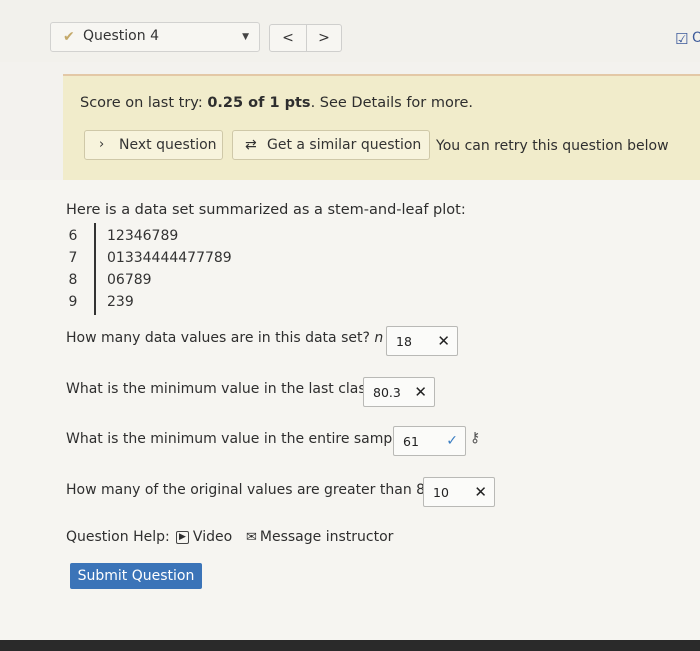 This screenshot has height=651, width=700. What do you see at coordinates (552, 146) in the screenshot?
I see `retry-text: You can retry this question below` at bounding box center [552, 146].